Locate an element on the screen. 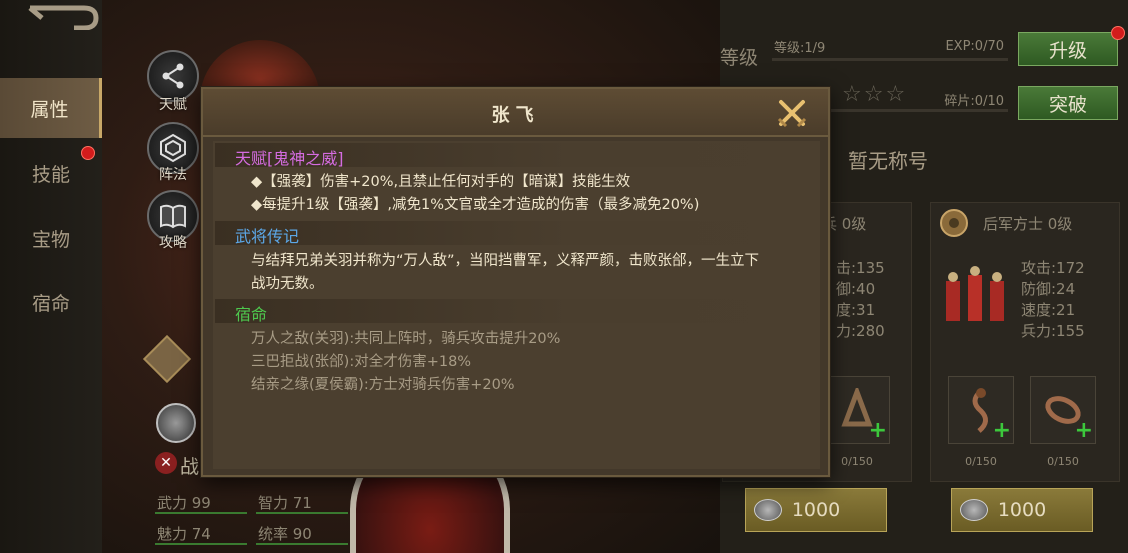 The width and height of the screenshot is (1128, 553). tab-label: 技能 is located at coordinates (50, 174).